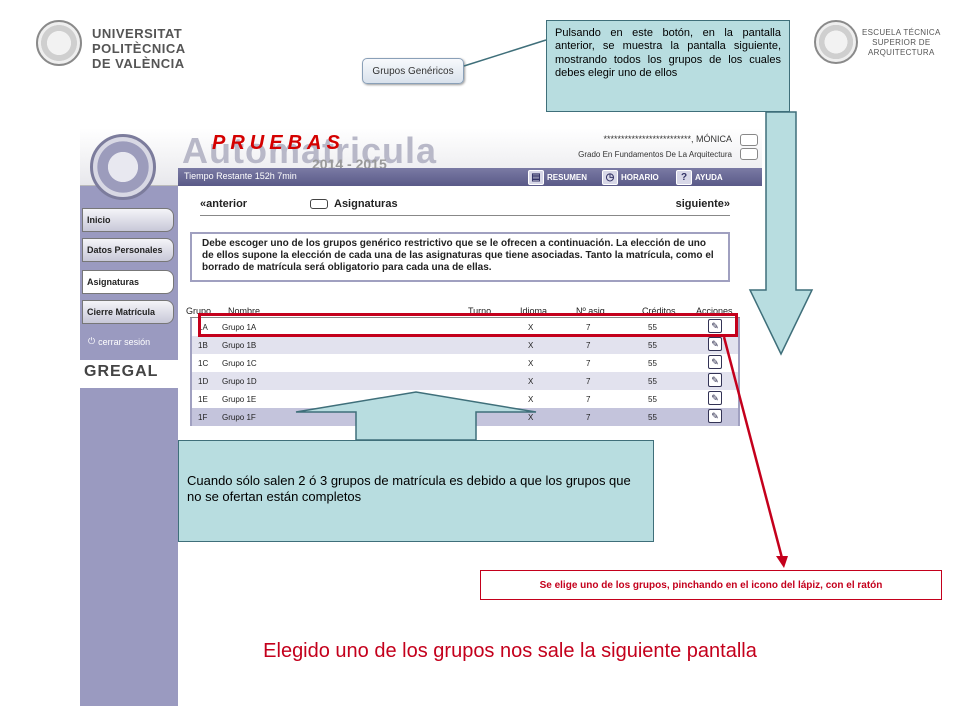  Describe the element at coordinates (239, 345) in the screenshot. I see `cell-nombre: Grupo 1B` at that location.